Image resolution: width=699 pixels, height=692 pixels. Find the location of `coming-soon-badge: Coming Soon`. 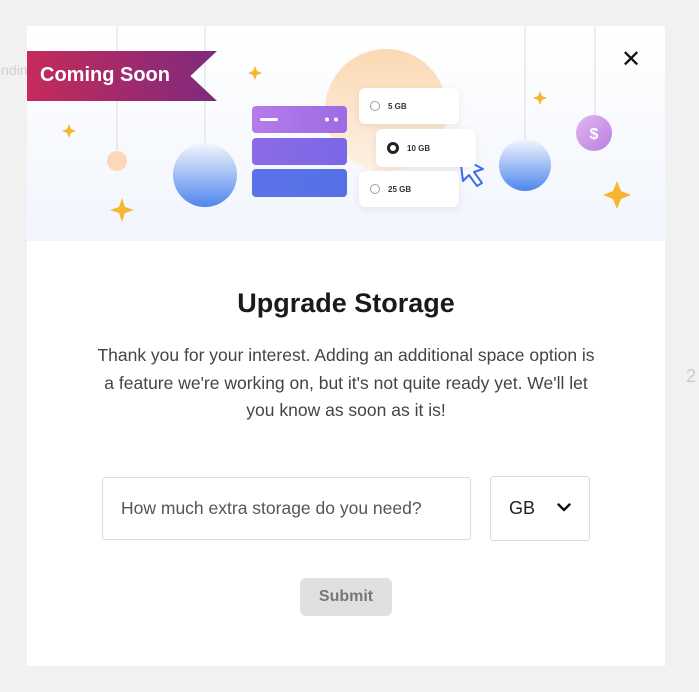

coming-soon-badge: Coming Soon is located at coordinates (122, 76).